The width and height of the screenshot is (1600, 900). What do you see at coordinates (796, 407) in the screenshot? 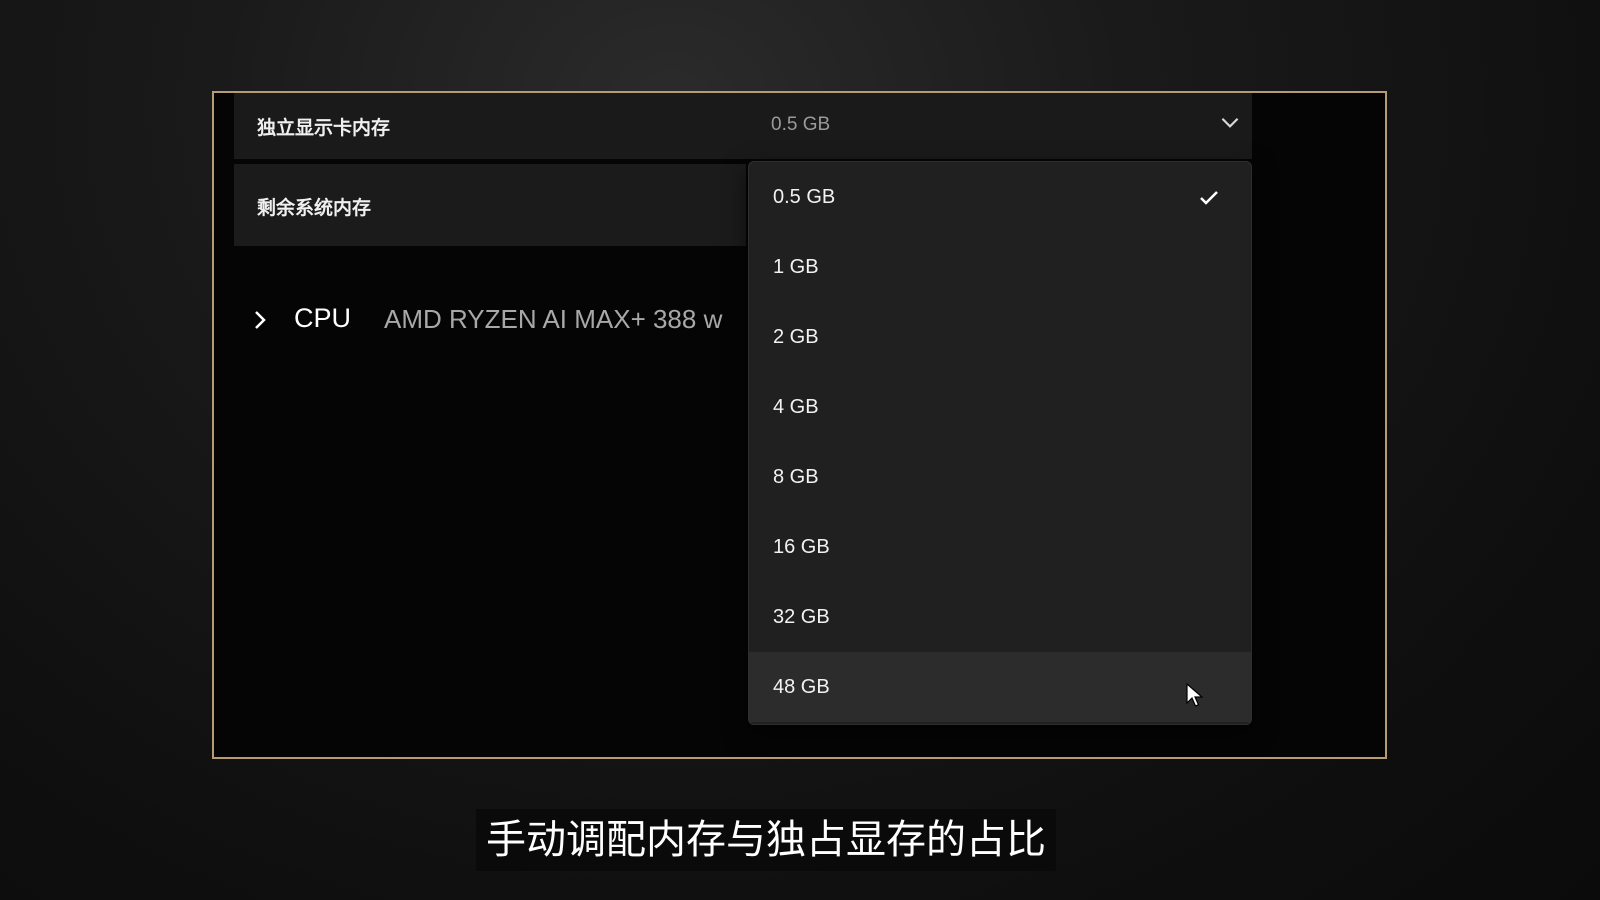
I see `dropdown-option-label: 4 GB` at bounding box center [796, 407].